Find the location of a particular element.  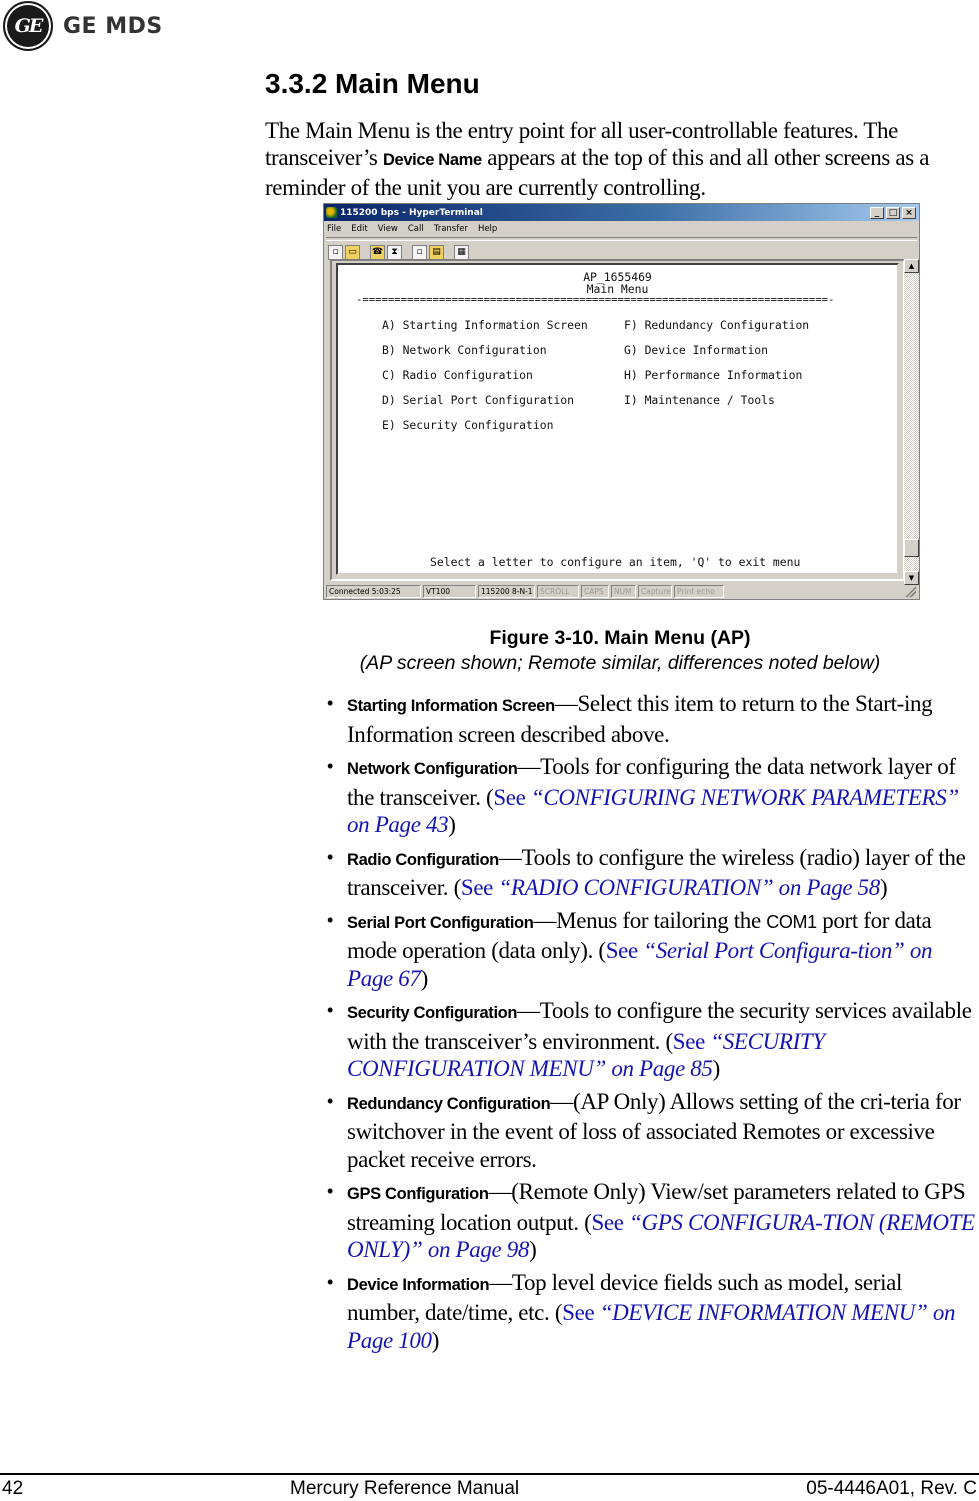

menu-item-d: D) Serial Port Configuration is located at coordinates (478, 400).